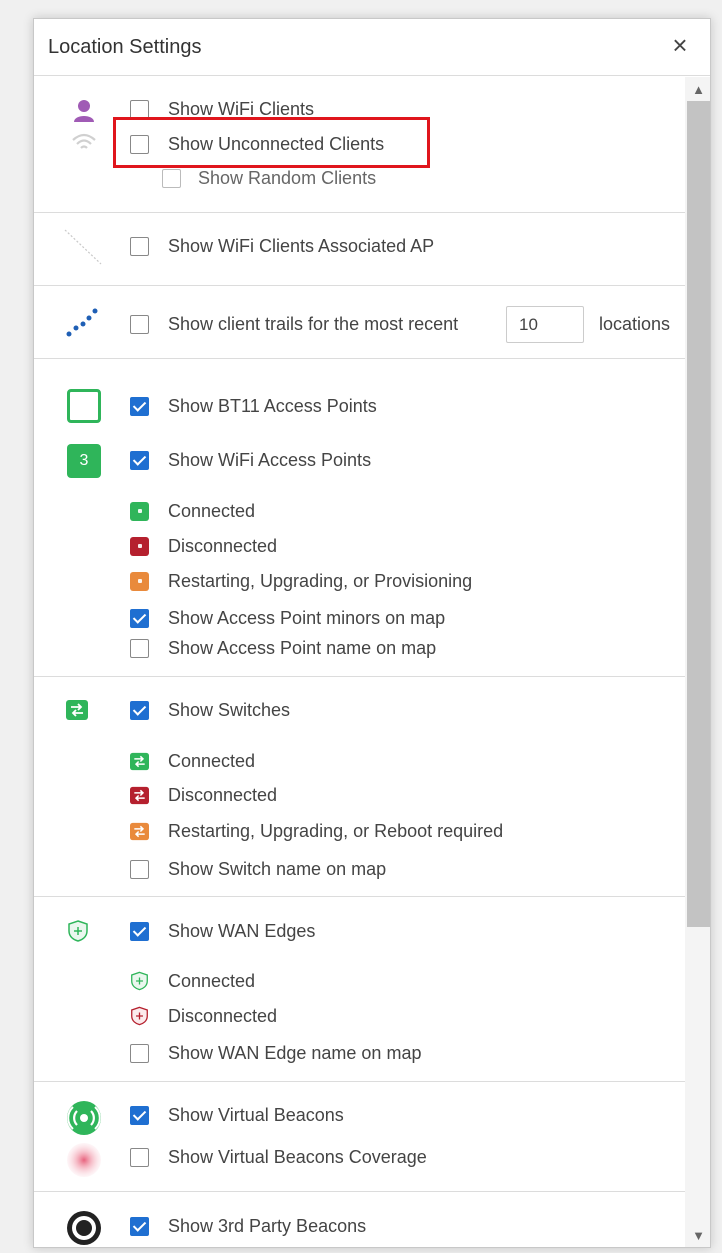  Describe the element at coordinates (223, 545) in the screenshot. I see `ap-disconnected-label: Disconnected` at that location.